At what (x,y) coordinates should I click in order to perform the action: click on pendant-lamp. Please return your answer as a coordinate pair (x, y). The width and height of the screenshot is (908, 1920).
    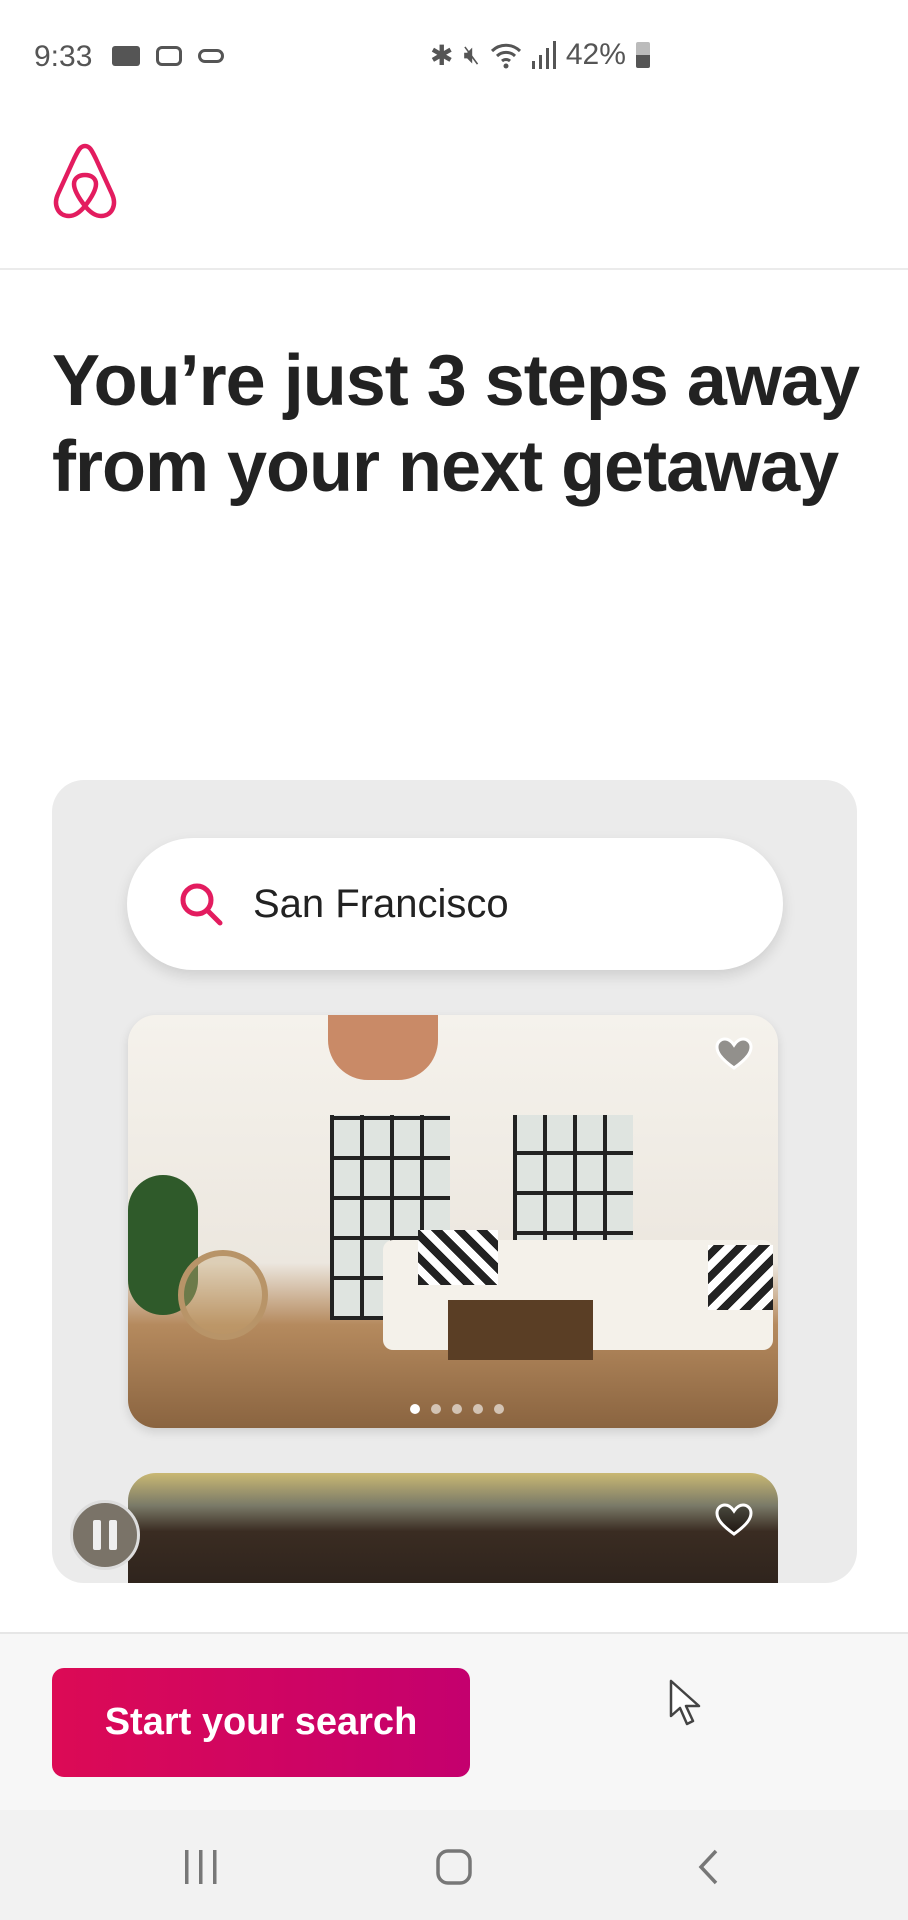
    Looking at the image, I should click on (383, 1047).